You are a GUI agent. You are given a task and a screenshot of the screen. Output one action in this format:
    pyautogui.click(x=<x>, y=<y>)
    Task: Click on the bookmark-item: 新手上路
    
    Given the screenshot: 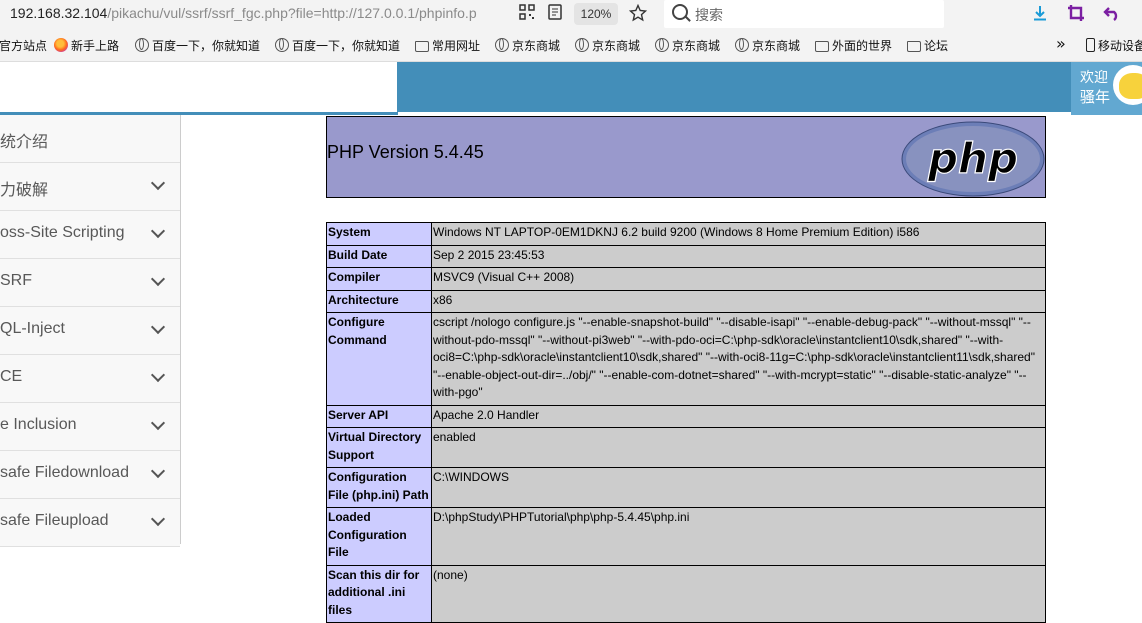 What is the action you would take?
    pyautogui.click(x=86, y=46)
    